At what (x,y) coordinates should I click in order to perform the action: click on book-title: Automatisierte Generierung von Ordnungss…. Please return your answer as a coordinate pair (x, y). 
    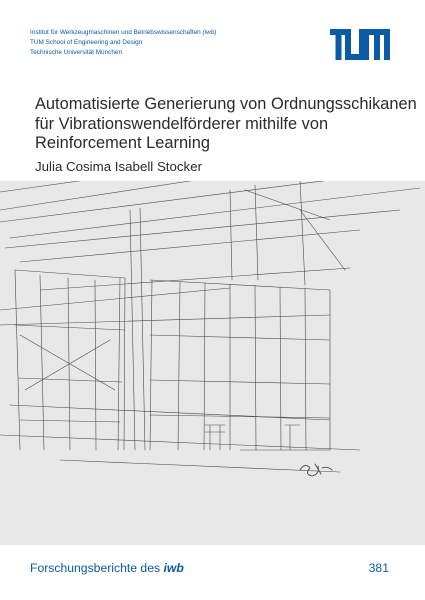
    Looking at the image, I should click on (226, 124).